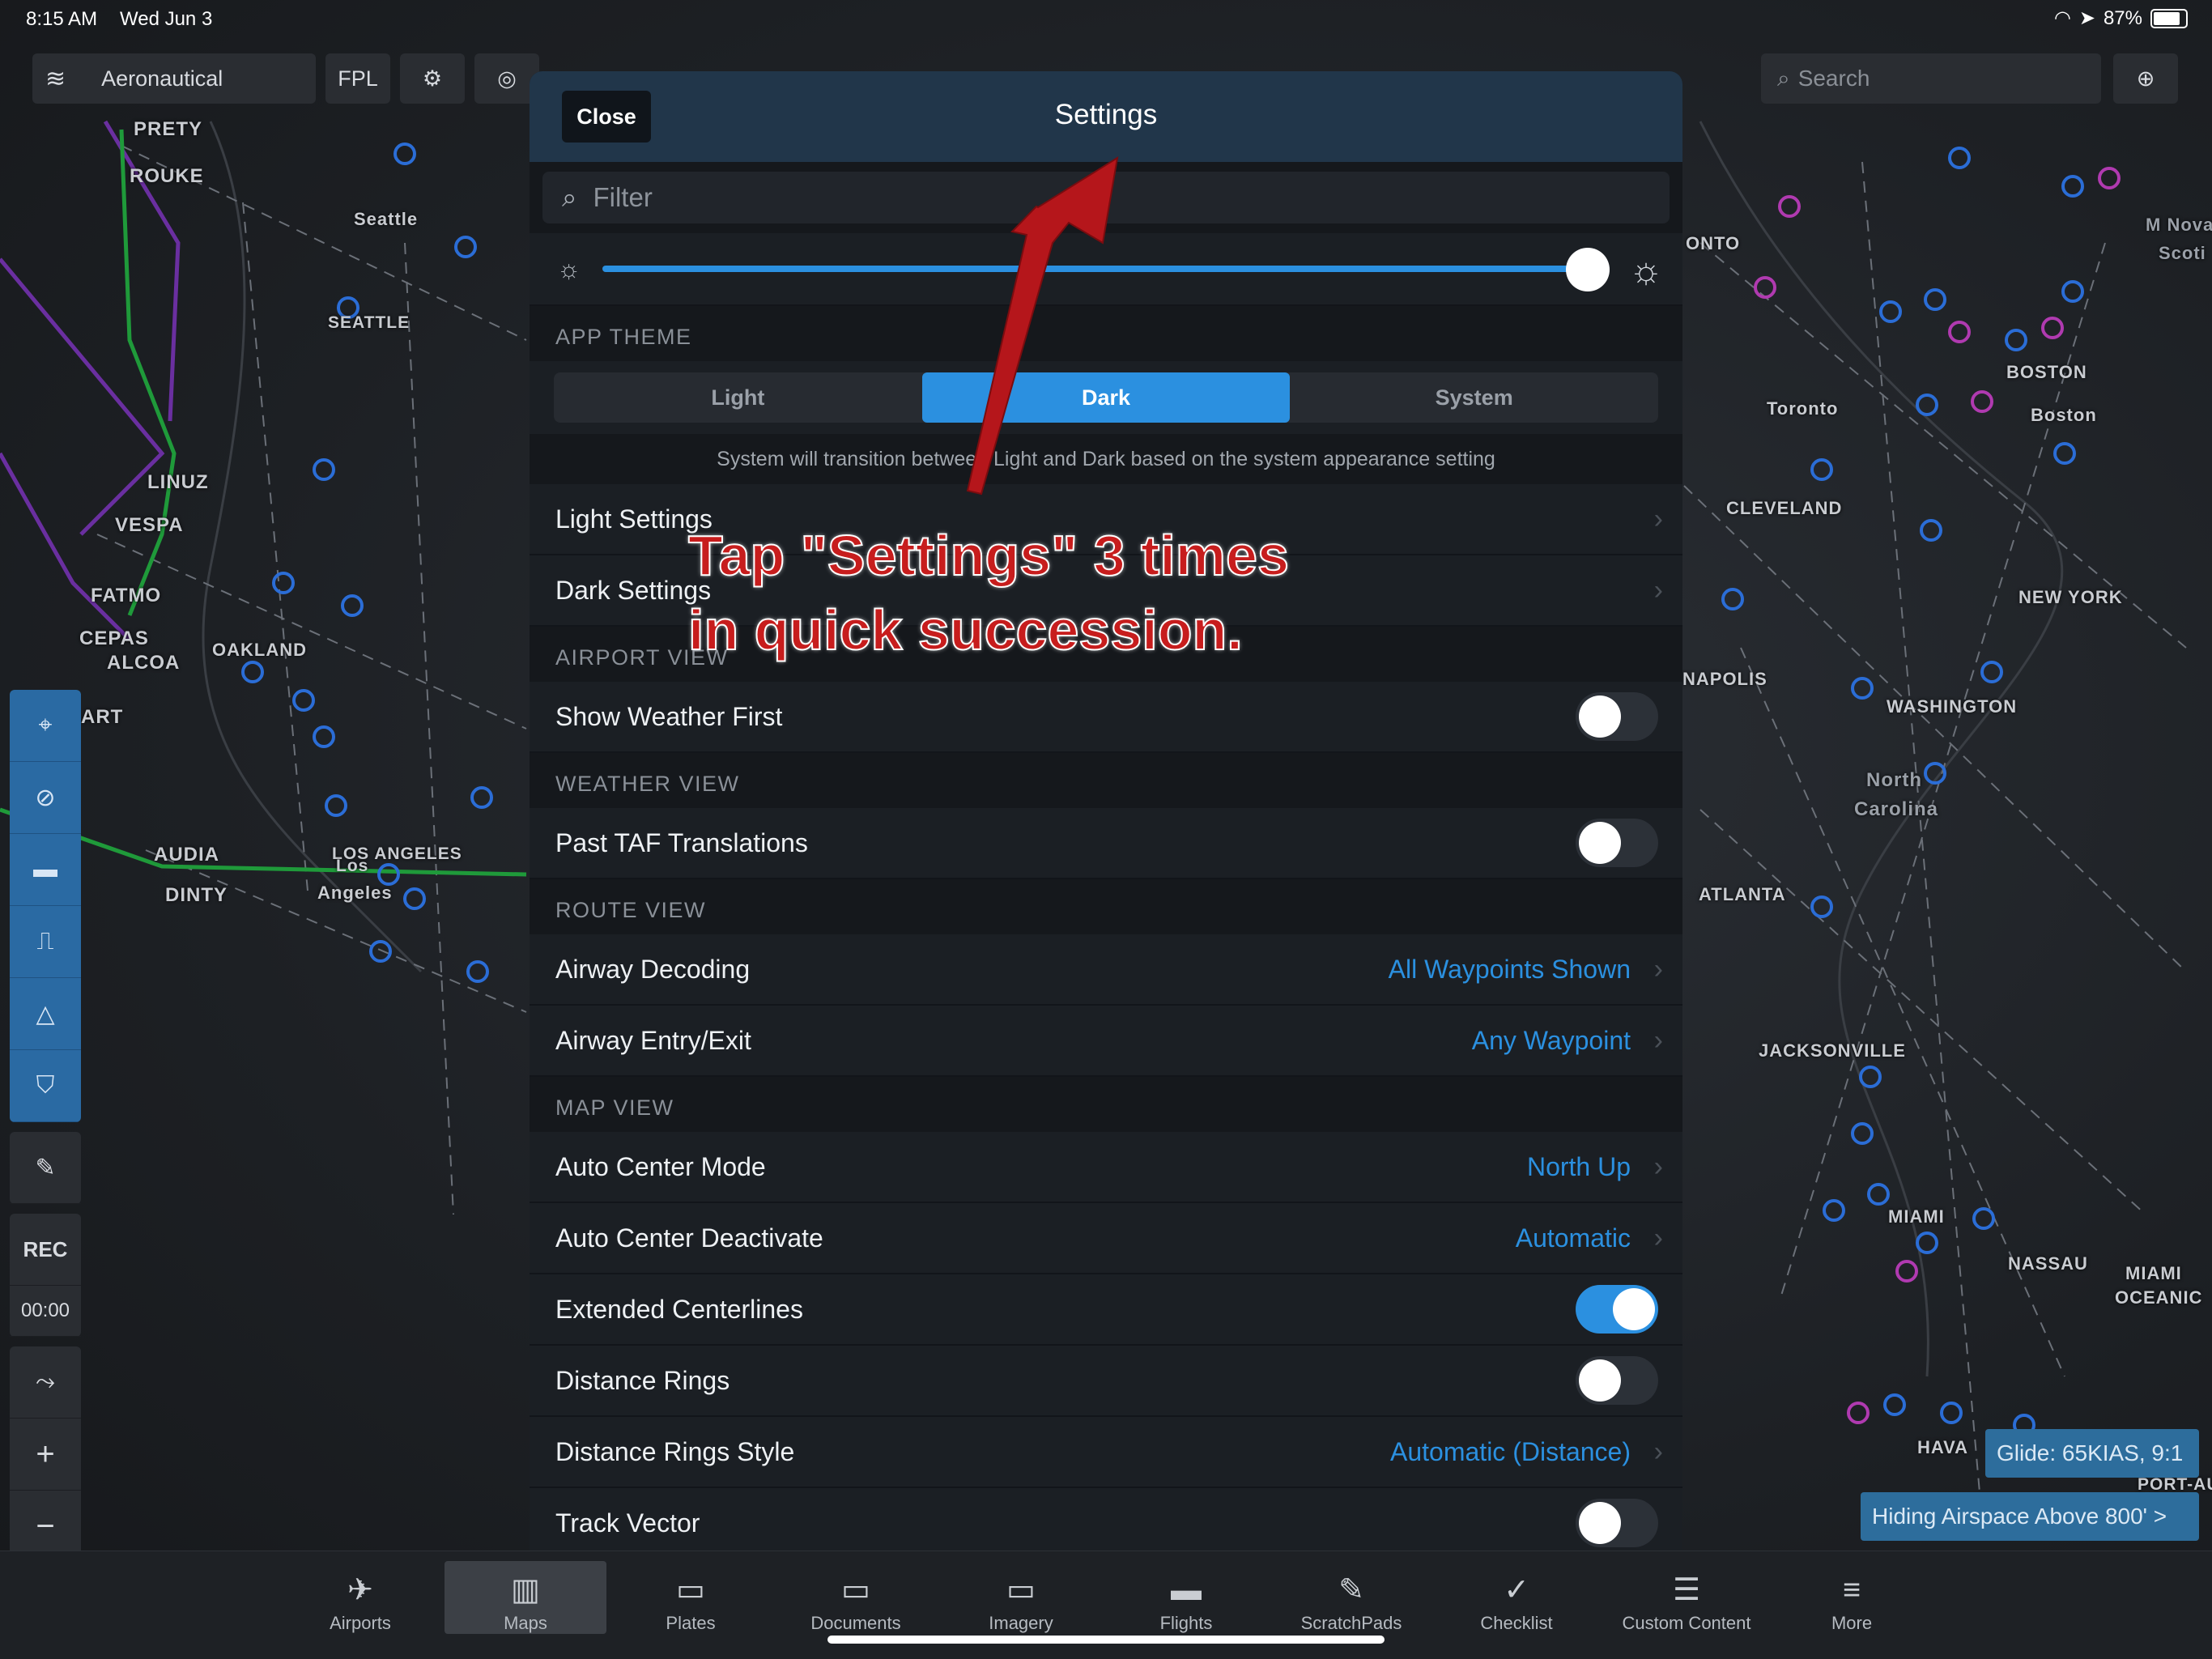 The image size is (2212, 1659). Describe the element at coordinates (1588, 270) in the screenshot. I see `brightness-slider-knob` at that location.